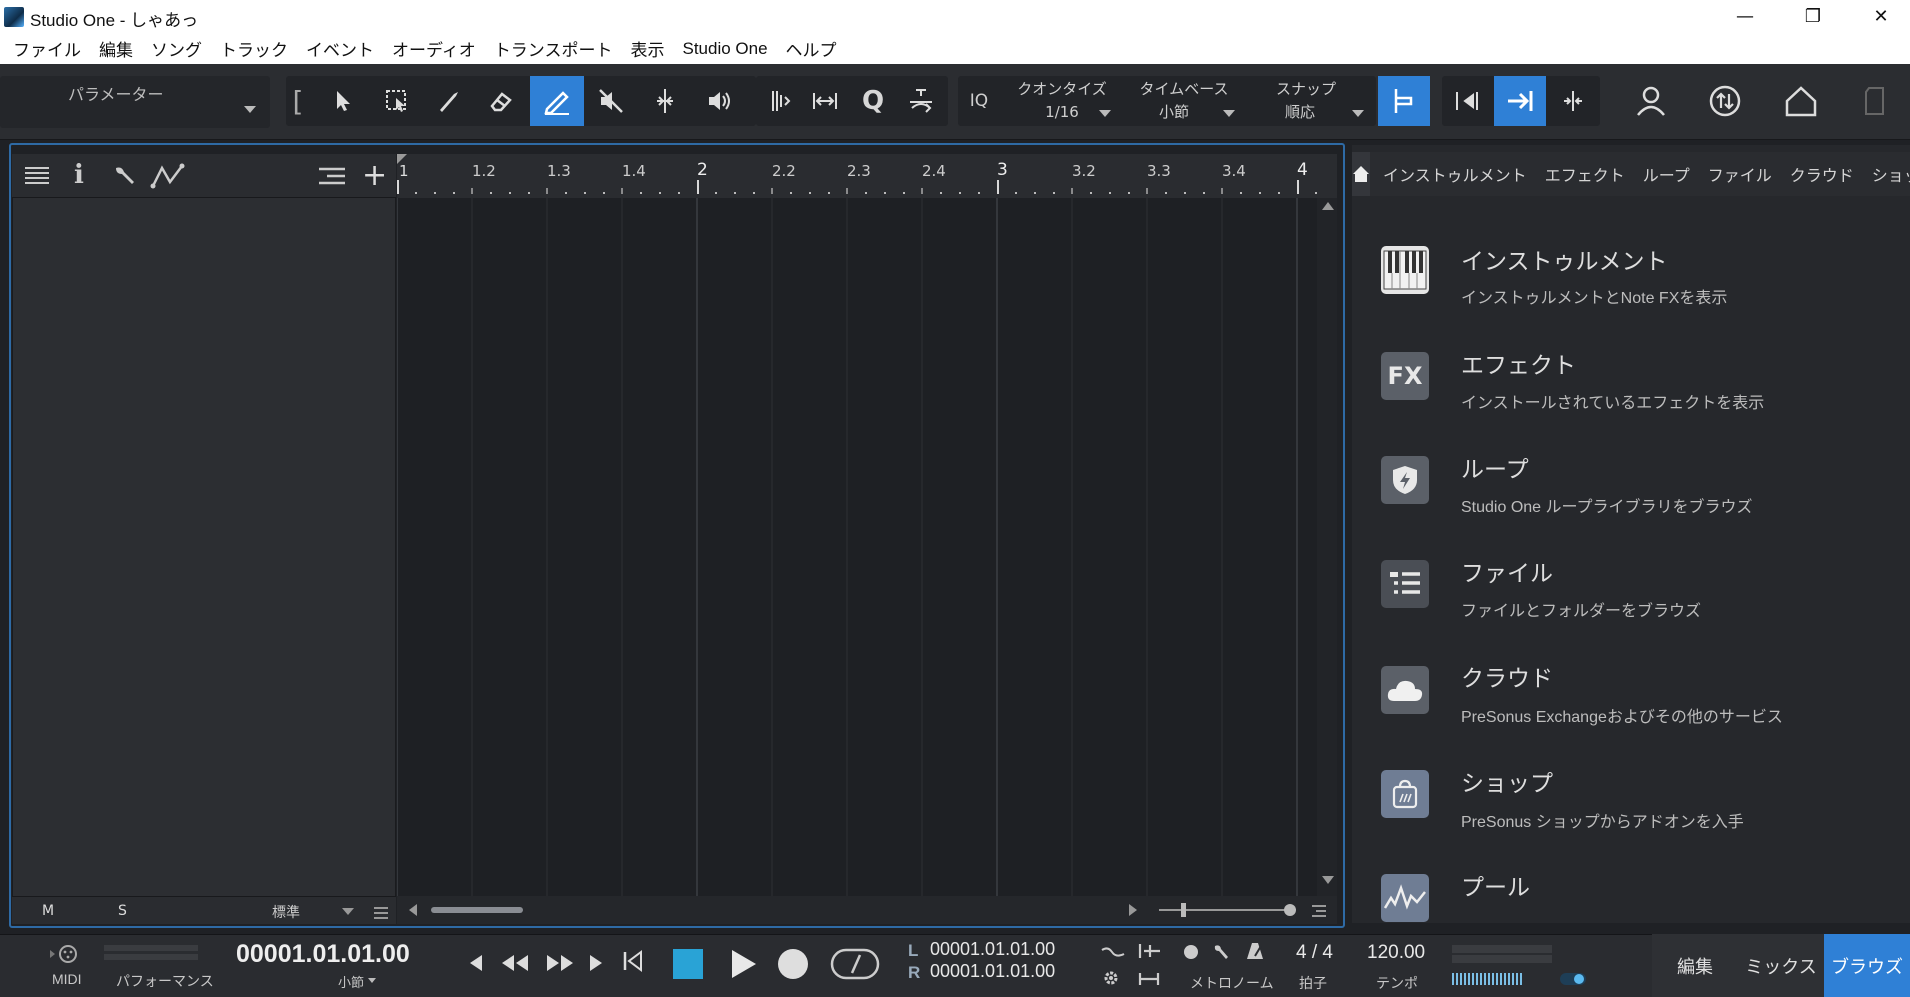 Image resolution: width=1910 pixels, height=997 pixels. What do you see at coordinates (332, 178) in the screenshot?
I see `track-options-icon` at bounding box center [332, 178].